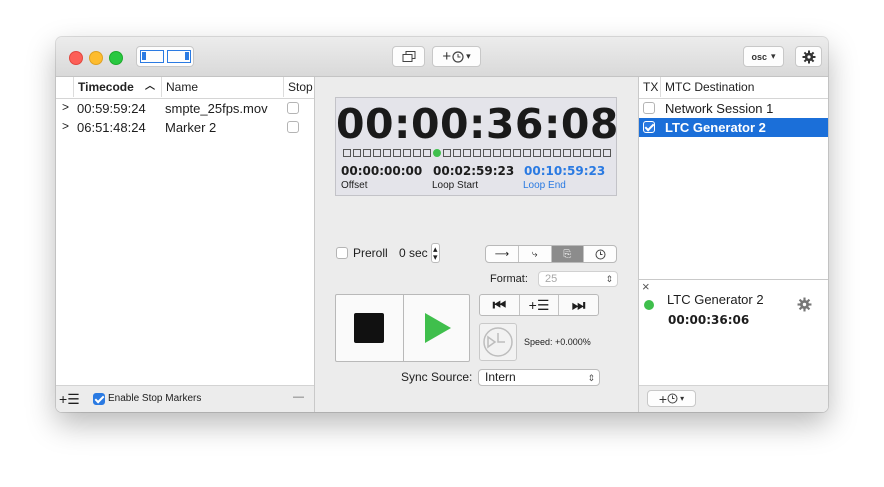 The image size is (884, 487). Describe the element at coordinates (473, 171) in the screenshot. I see `loop-start-value: 00:02:59:23` at that location.